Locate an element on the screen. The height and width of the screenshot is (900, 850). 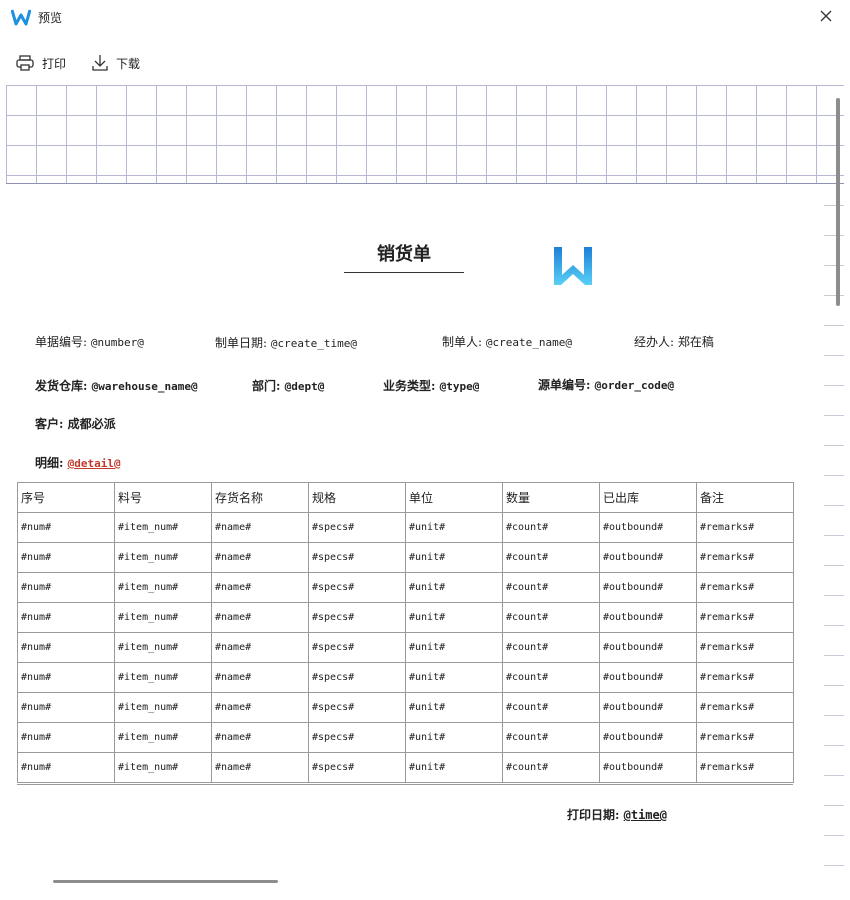
download-button: 下载 is located at coordinates (116, 63).